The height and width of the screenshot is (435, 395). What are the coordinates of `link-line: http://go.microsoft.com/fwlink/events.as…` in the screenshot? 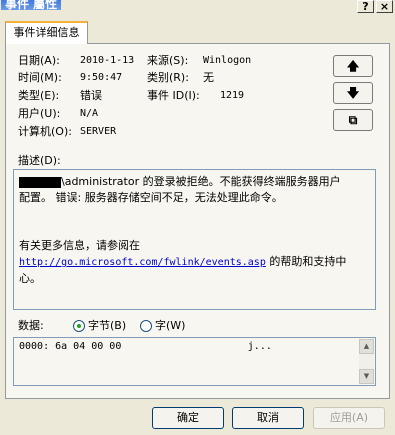 It's located at (194, 262).